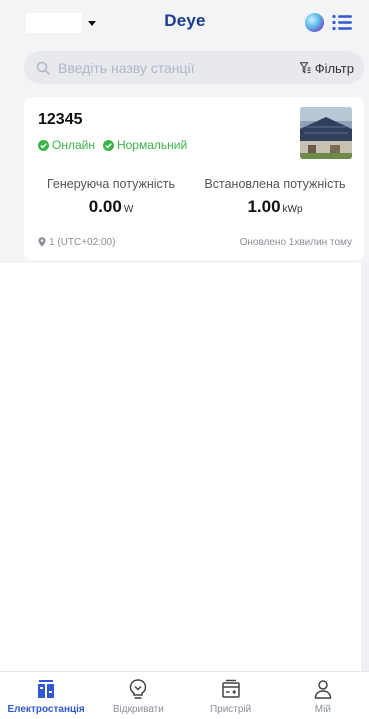 The height and width of the screenshot is (719, 369). I want to click on nav-item-device: Пристрій, so click(231, 695).